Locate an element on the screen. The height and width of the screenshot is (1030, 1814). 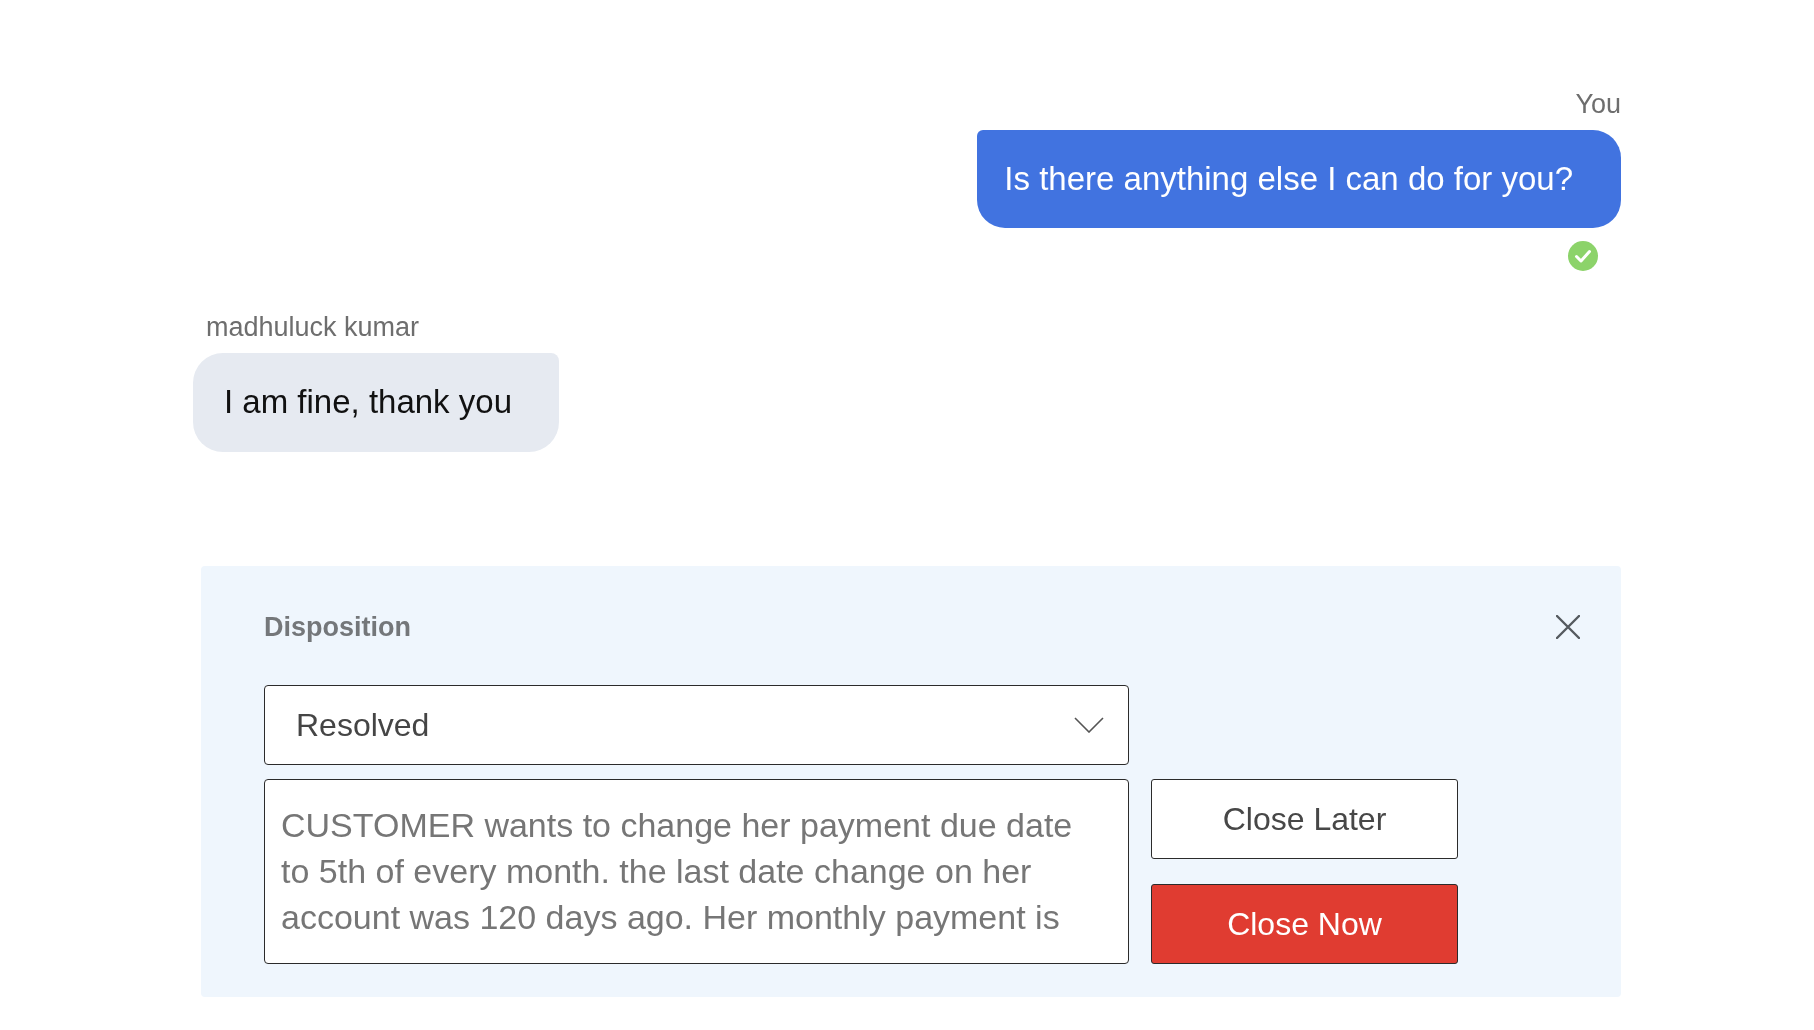
notes-field: CUSTOMER wants to change her payment due date to 5th of every month. the last date change on her account was 120 days ago. Her monthly payment is is located at coordinates (696, 871).